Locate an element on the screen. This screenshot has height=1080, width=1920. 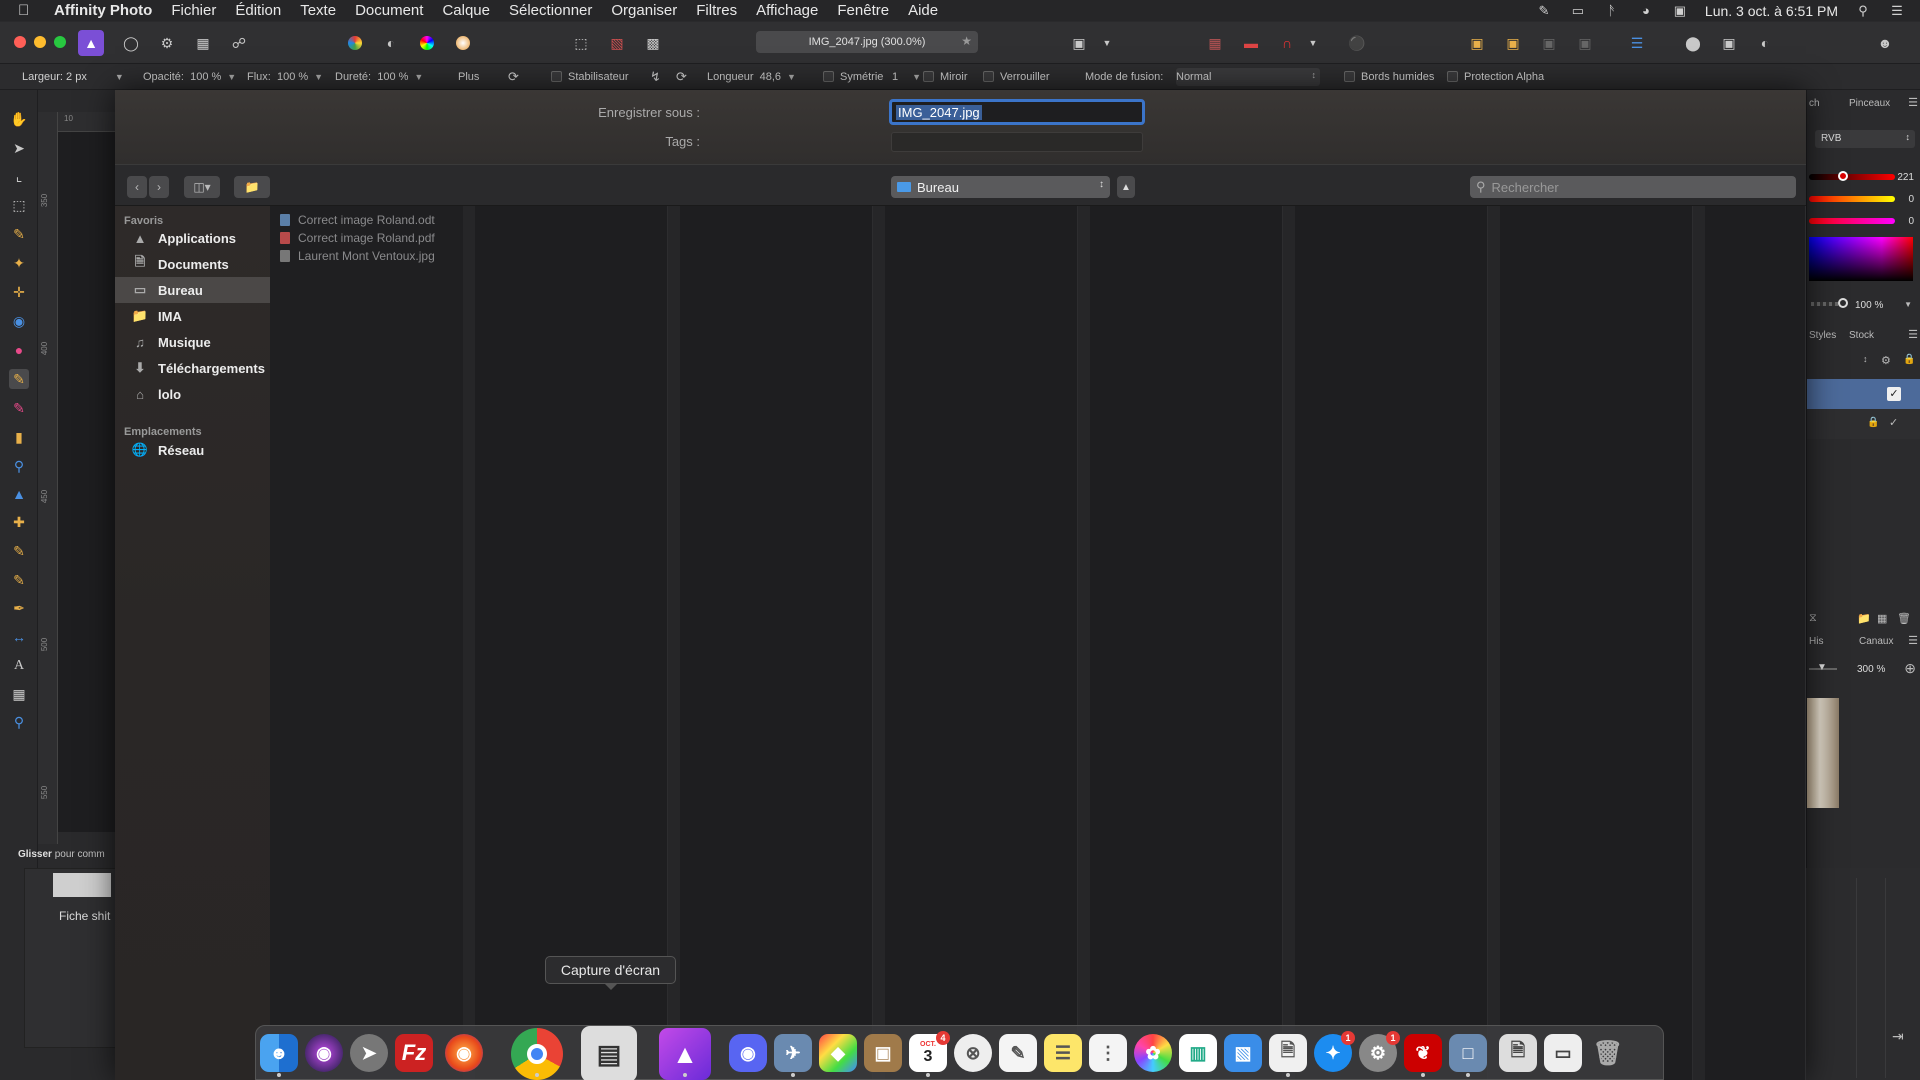
paint-brush-icon: ✎ is located at coordinates (19, 379).